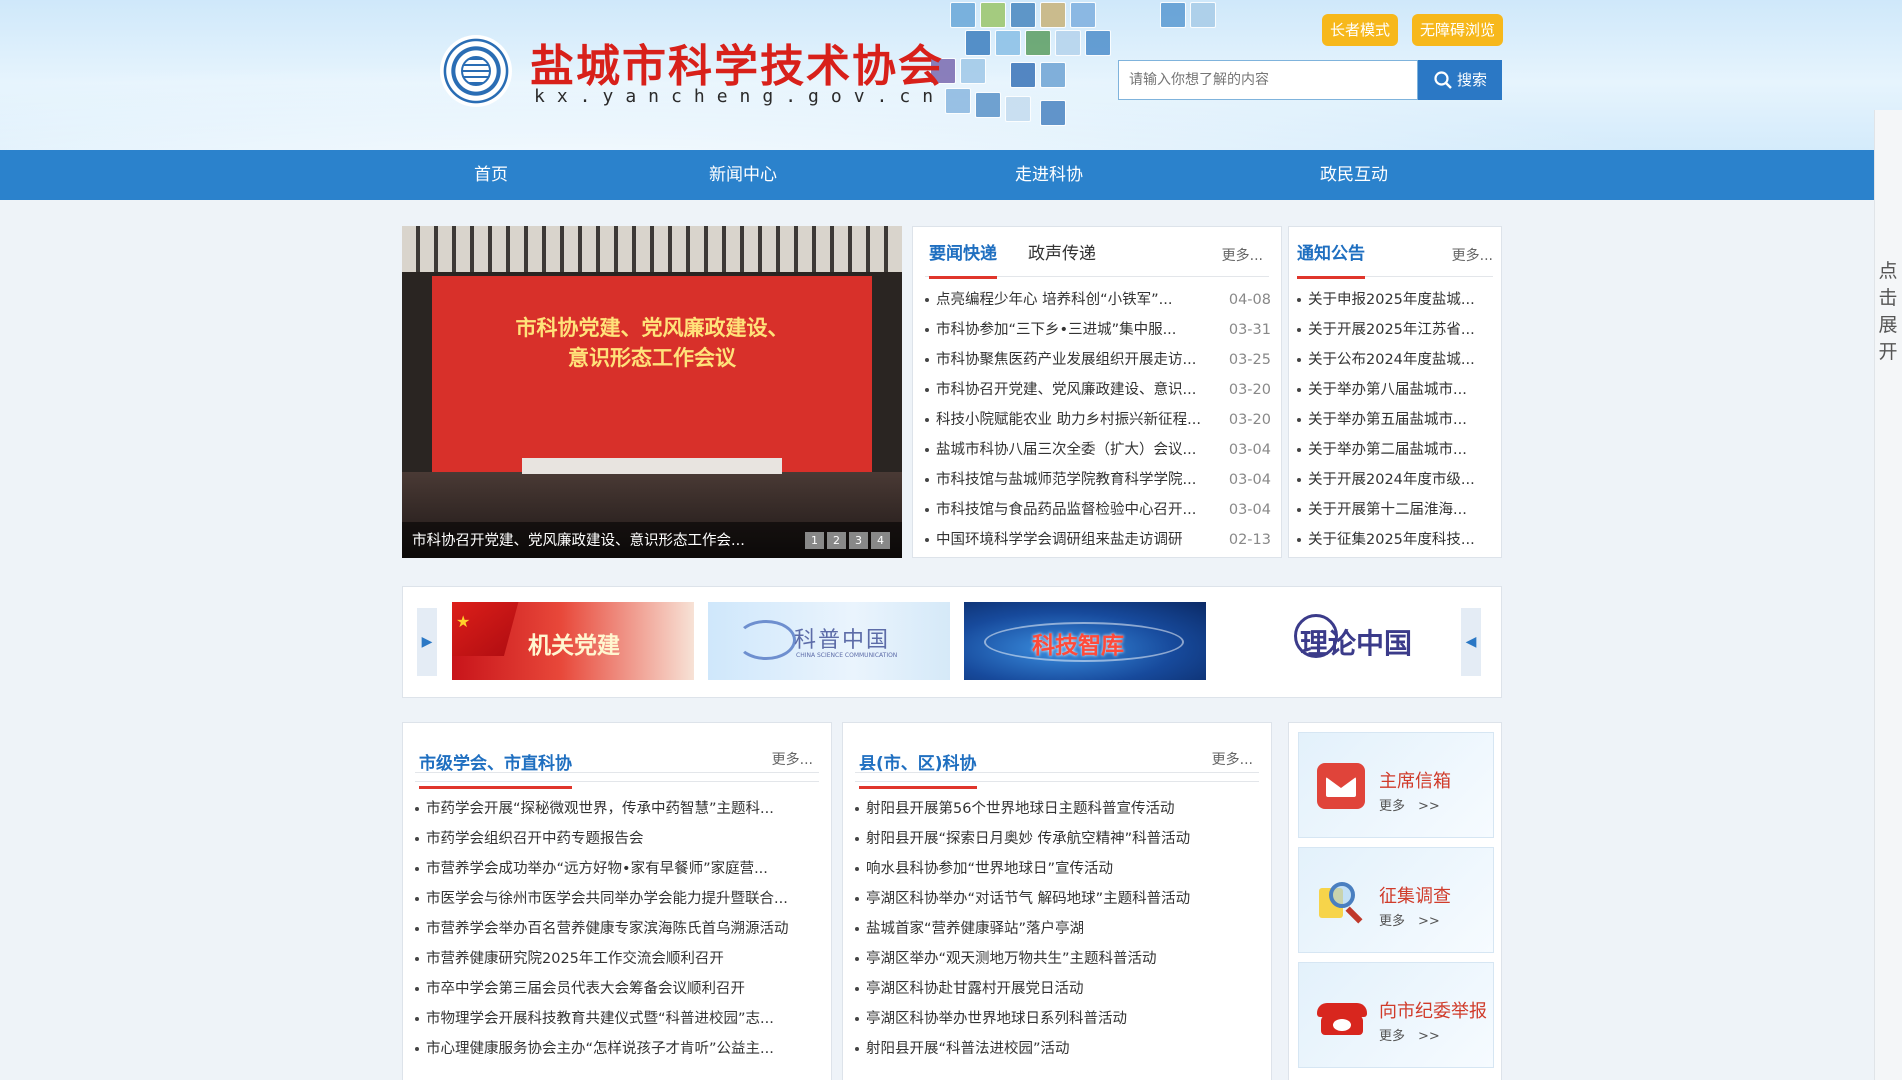 The image size is (1902, 1080). I want to click on side-expand-label: 点击展开, so click(1888, 312).